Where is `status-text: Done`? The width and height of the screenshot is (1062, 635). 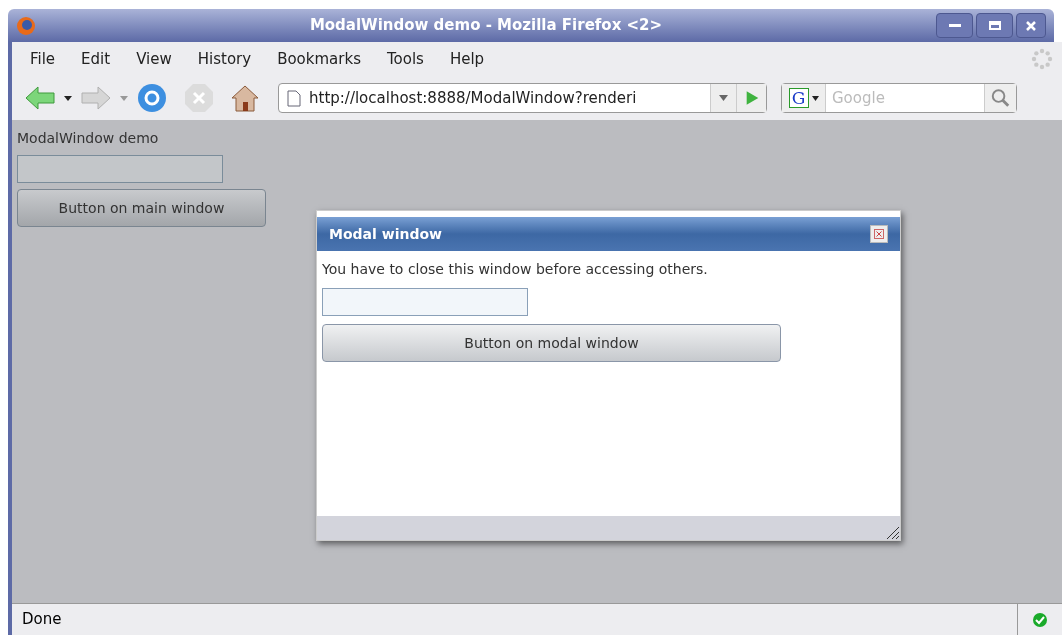 status-text: Done is located at coordinates (515, 619).